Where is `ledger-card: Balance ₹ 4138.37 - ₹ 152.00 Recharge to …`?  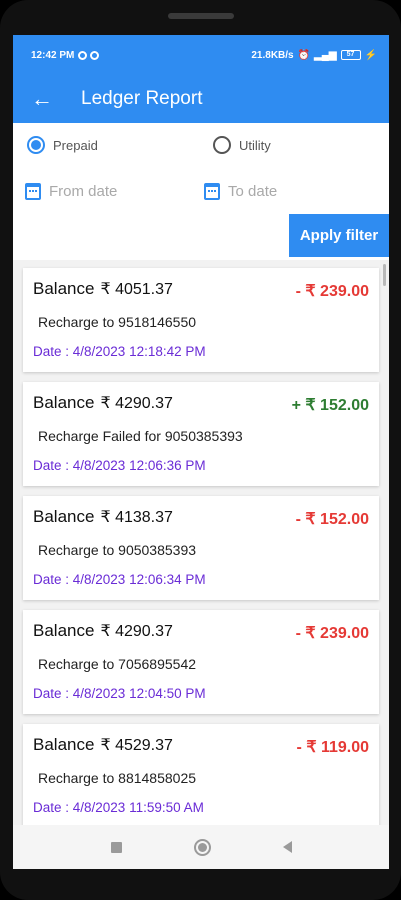 ledger-card: Balance ₹ 4138.37 - ₹ 152.00 Recharge to … is located at coordinates (201, 548).